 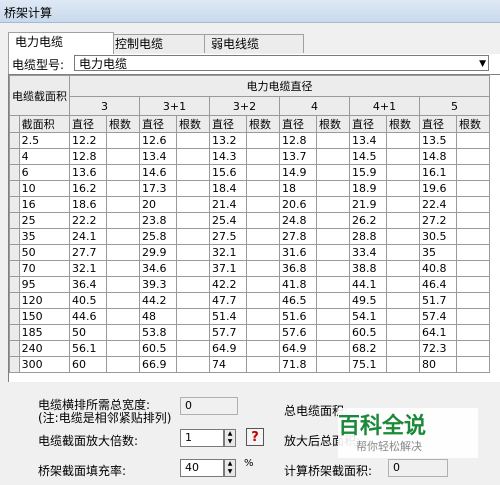 I want to click on table-row: 150 44.6 48 51.4 51.6 54.1 57.4, so click(x=249, y=316).